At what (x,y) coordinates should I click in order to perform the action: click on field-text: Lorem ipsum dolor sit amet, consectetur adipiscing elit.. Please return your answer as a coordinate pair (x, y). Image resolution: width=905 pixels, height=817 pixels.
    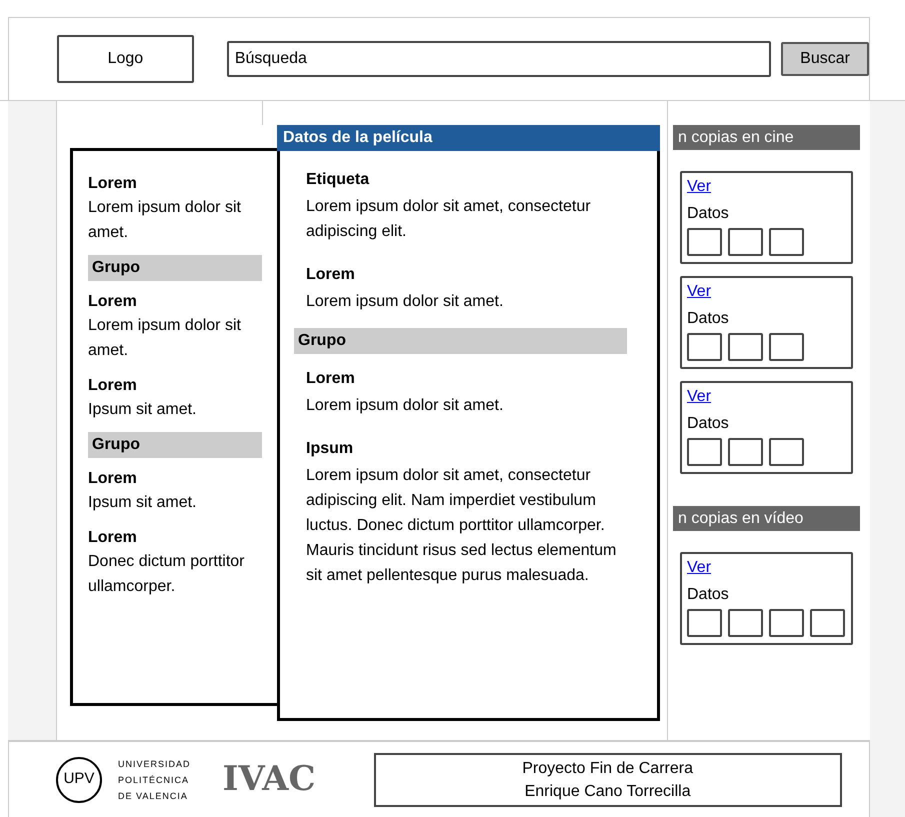
    Looking at the image, I should click on (449, 219).